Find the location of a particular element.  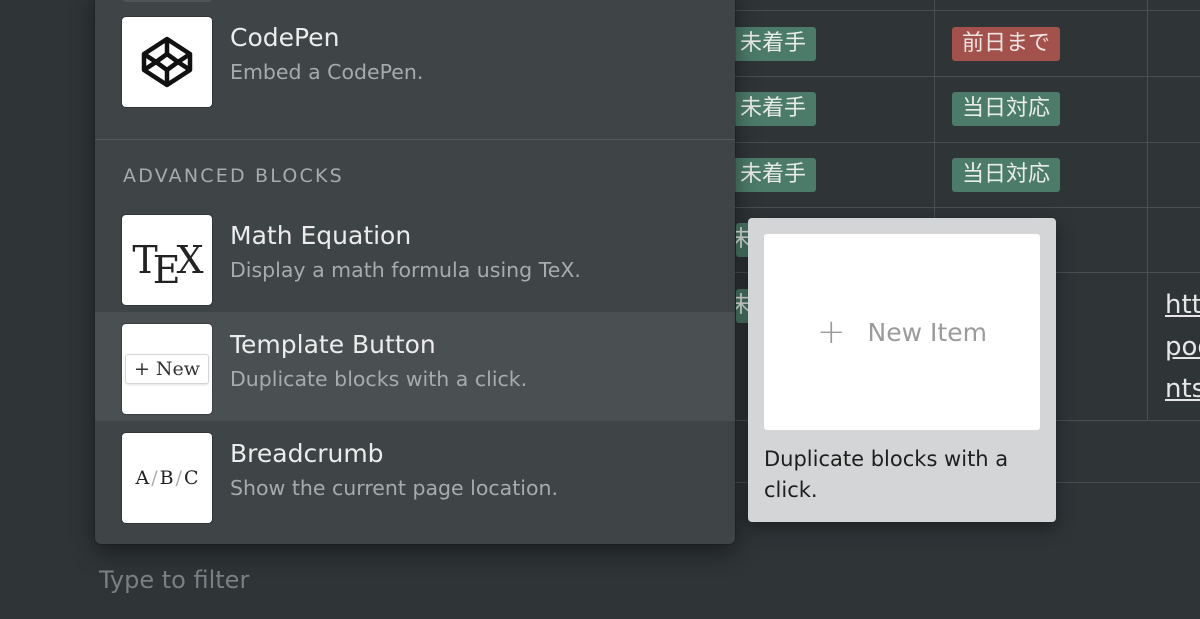

url-link: htt is located at coordinates (1182, 305).